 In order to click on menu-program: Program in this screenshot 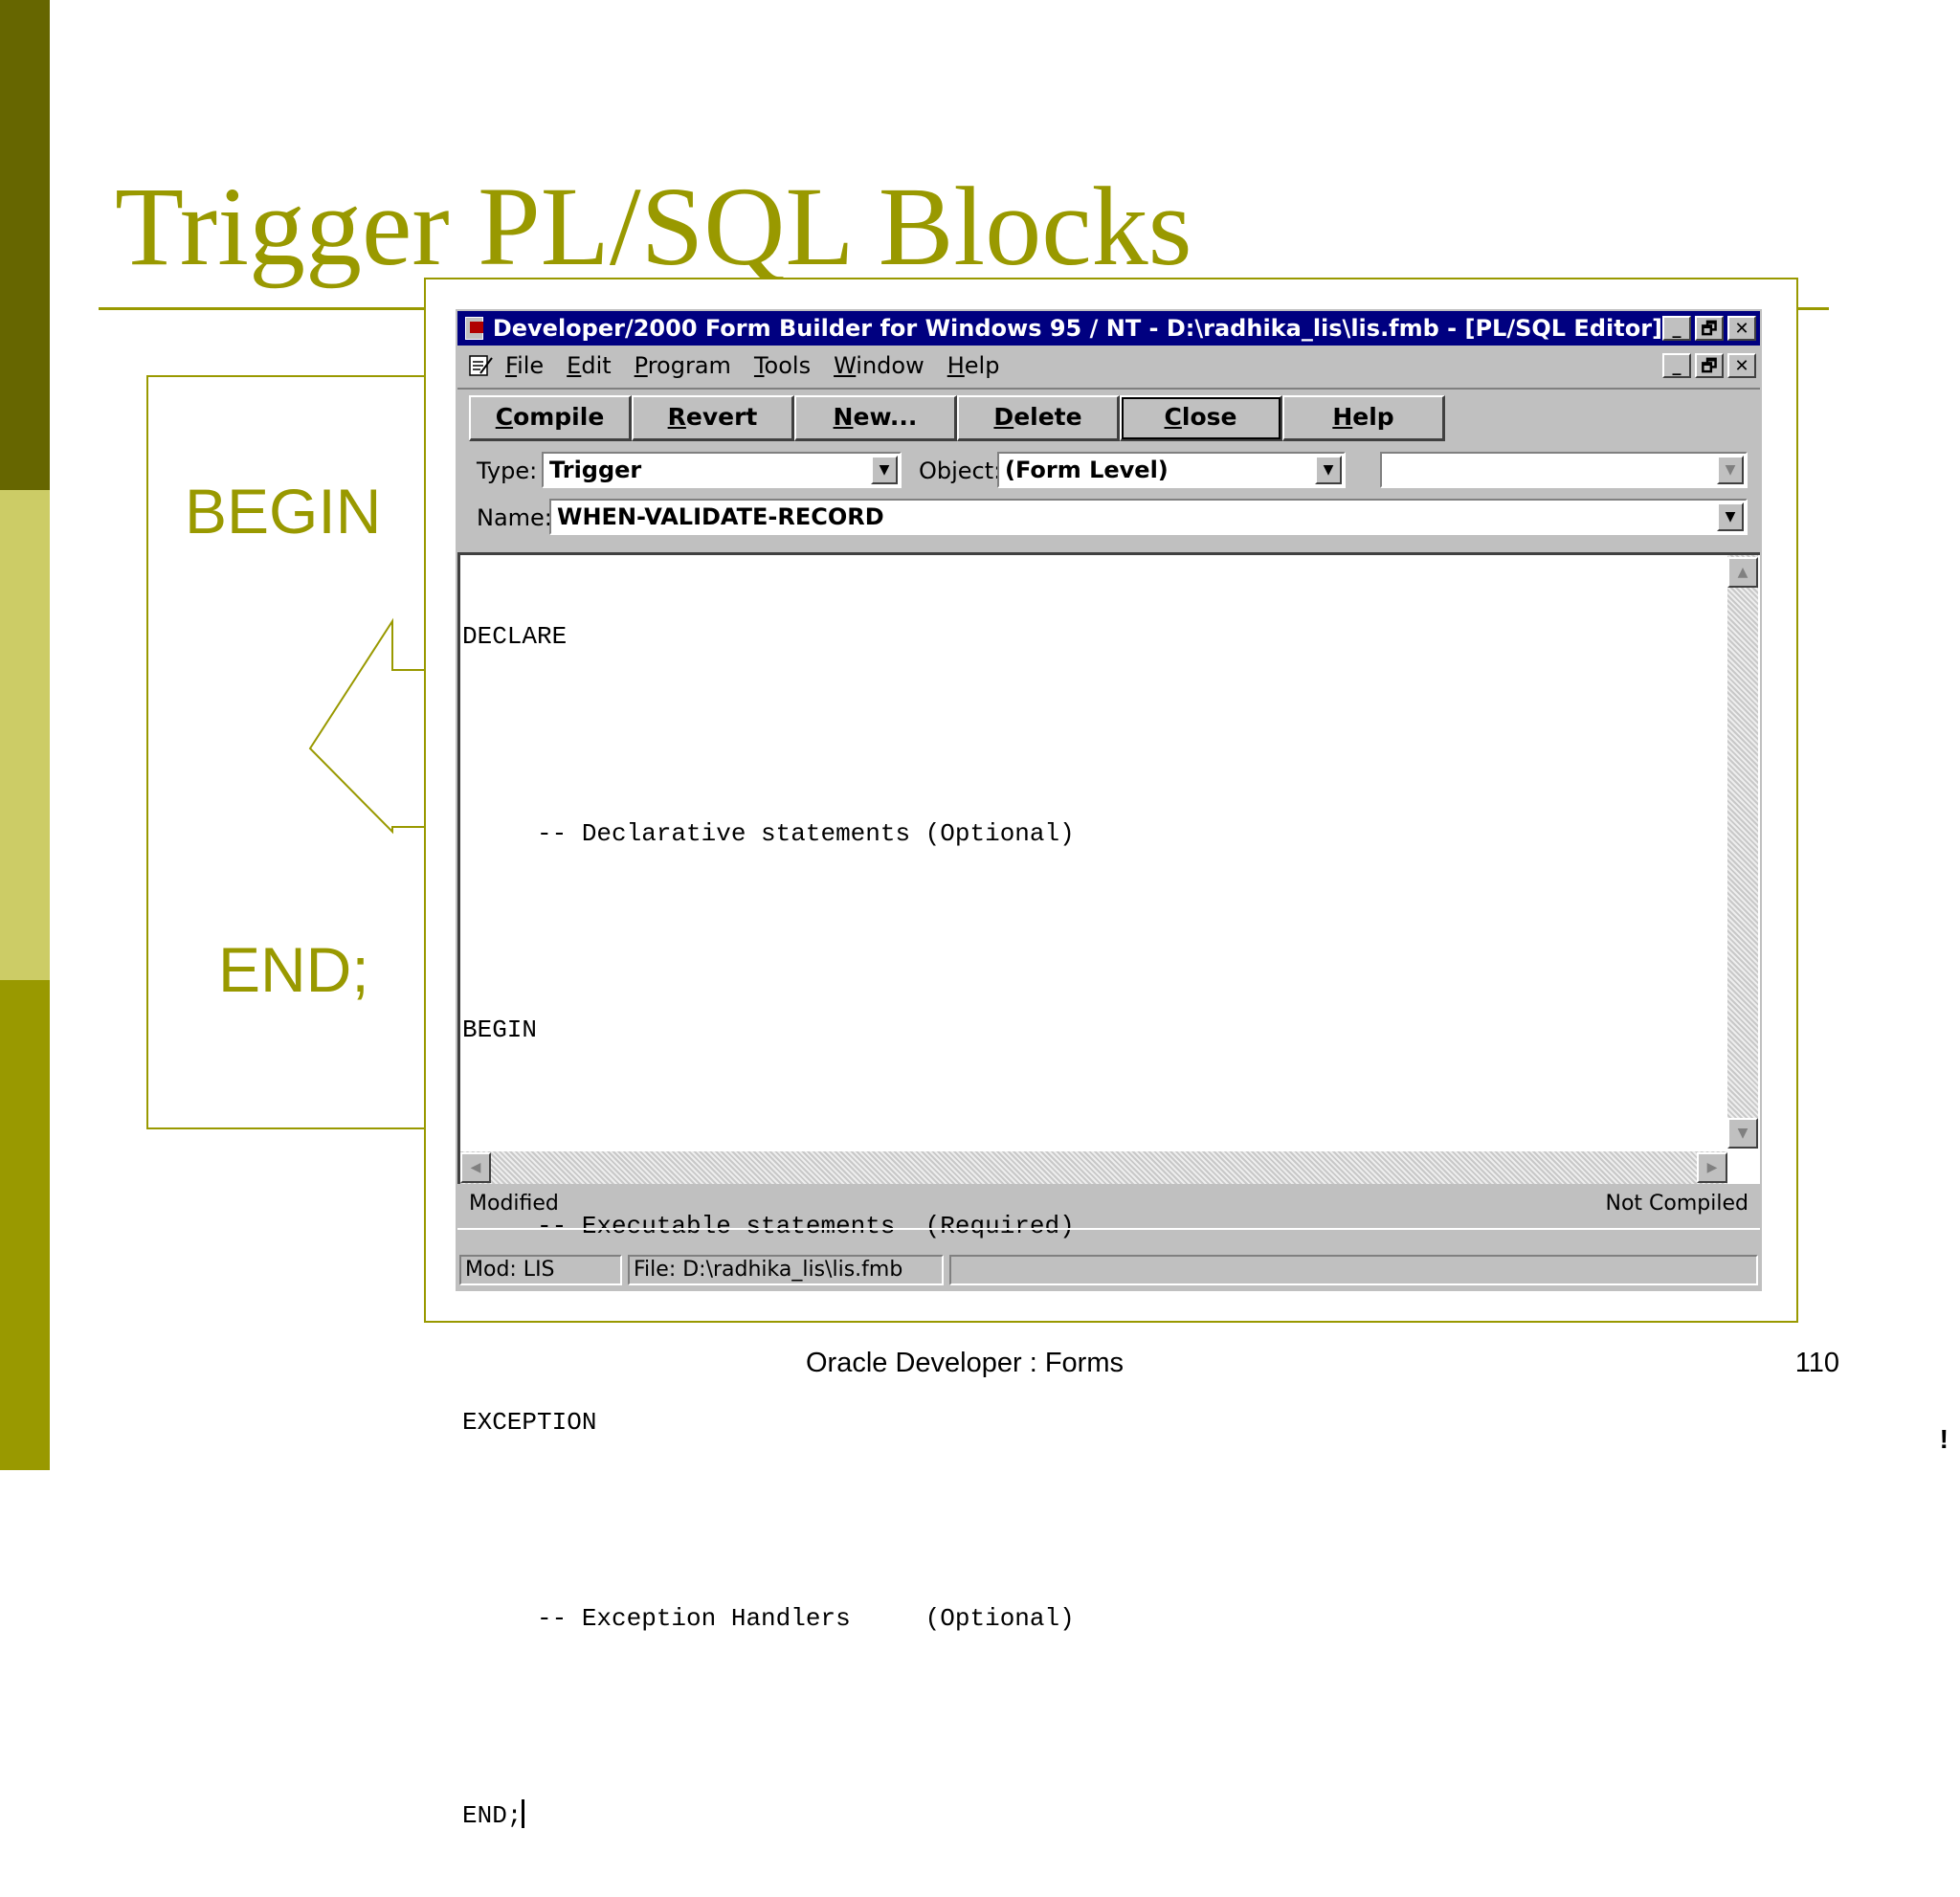, I will do `click(683, 365)`.